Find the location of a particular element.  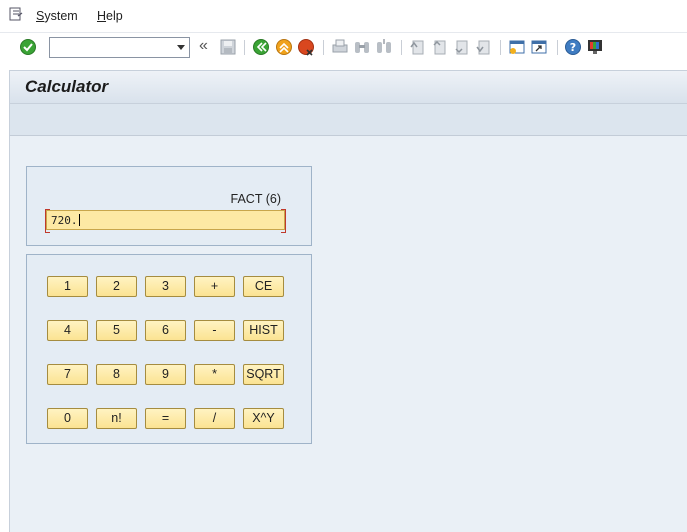

help-icon: ? is located at coordinates (573, 47).